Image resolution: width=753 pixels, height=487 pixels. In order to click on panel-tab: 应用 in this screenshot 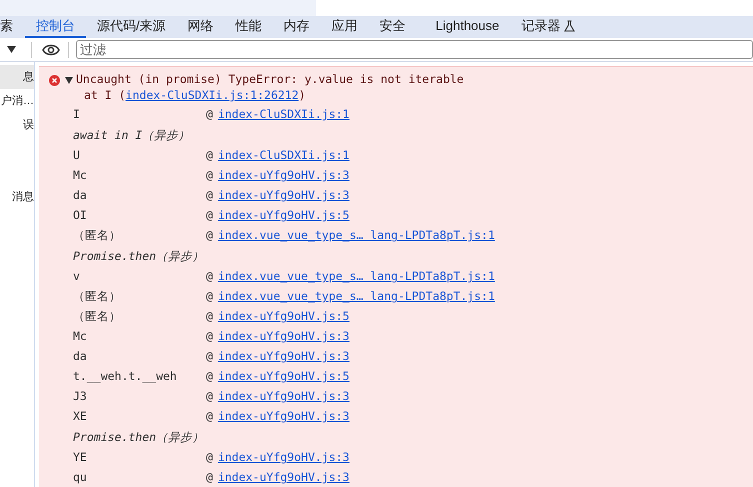, I will do `click(344, 27)`.